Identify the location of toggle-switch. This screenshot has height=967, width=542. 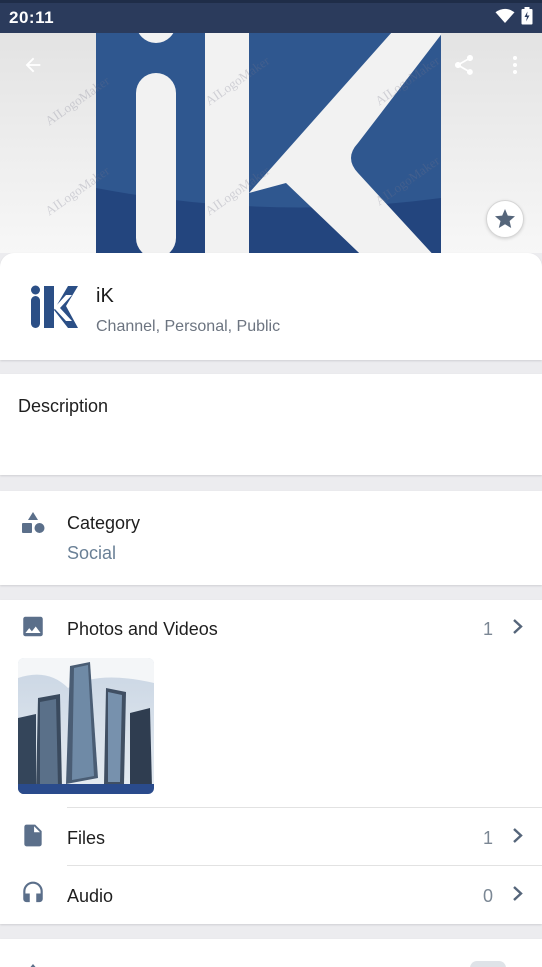
(488, 964).